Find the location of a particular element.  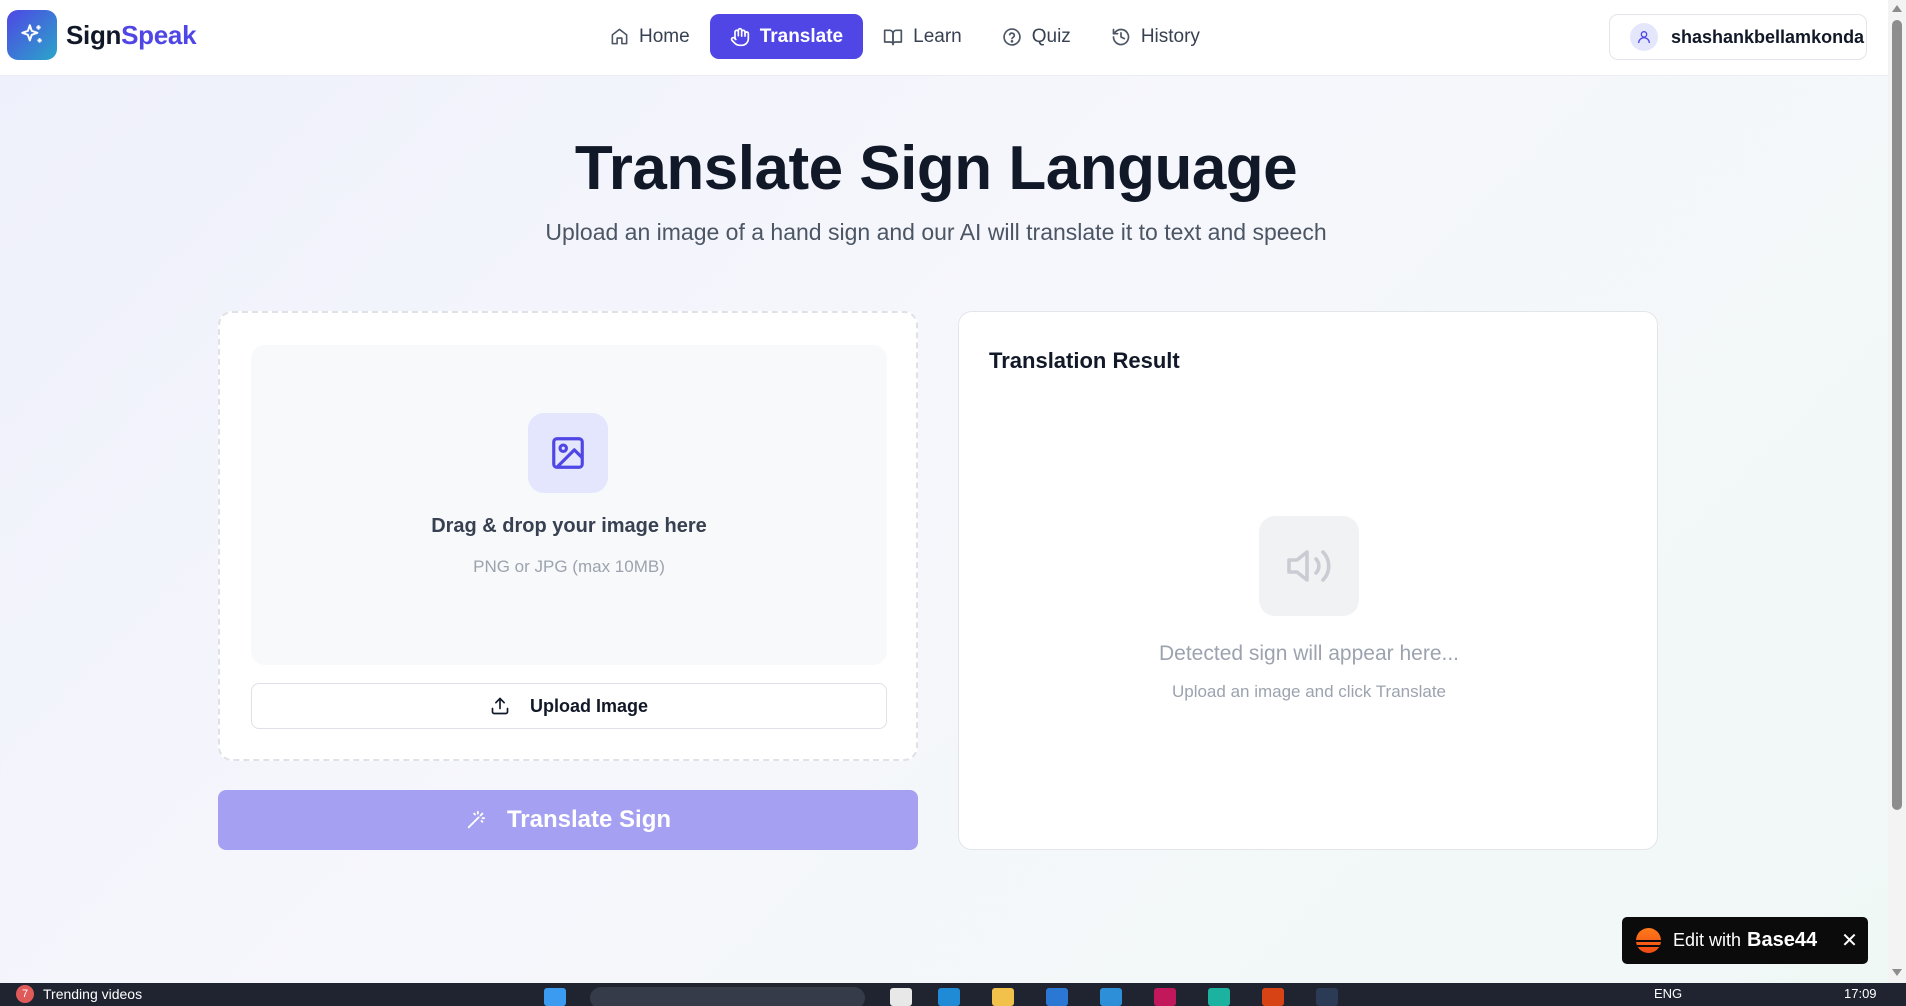

translate-sign-button: Translate Sign is located at coordinates (568, 820).